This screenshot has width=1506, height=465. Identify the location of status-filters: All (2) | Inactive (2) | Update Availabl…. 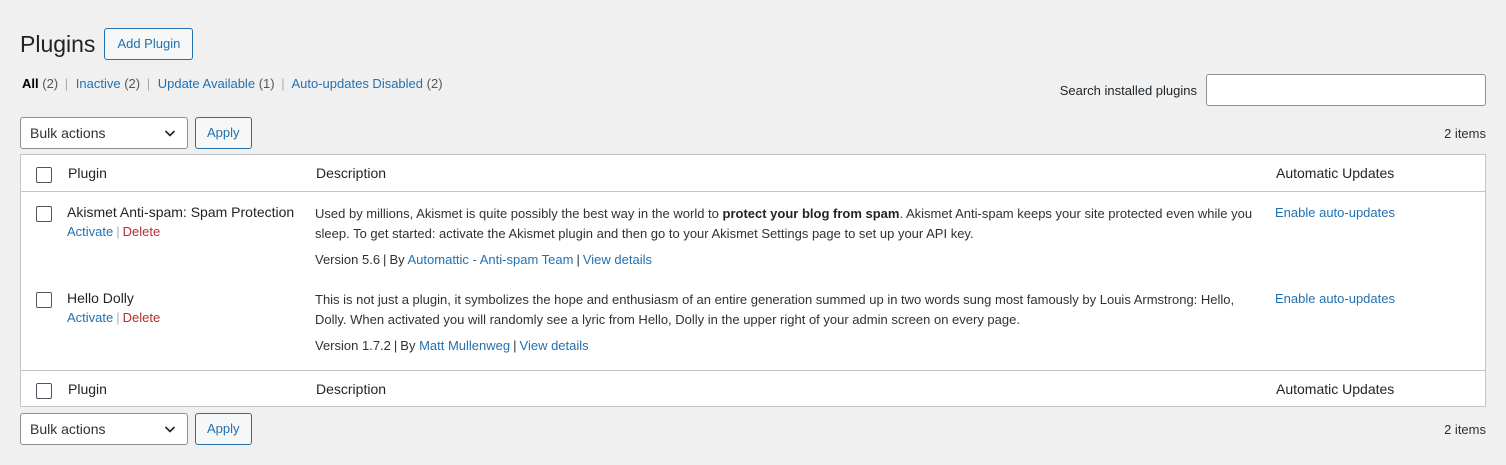
(232, 83).